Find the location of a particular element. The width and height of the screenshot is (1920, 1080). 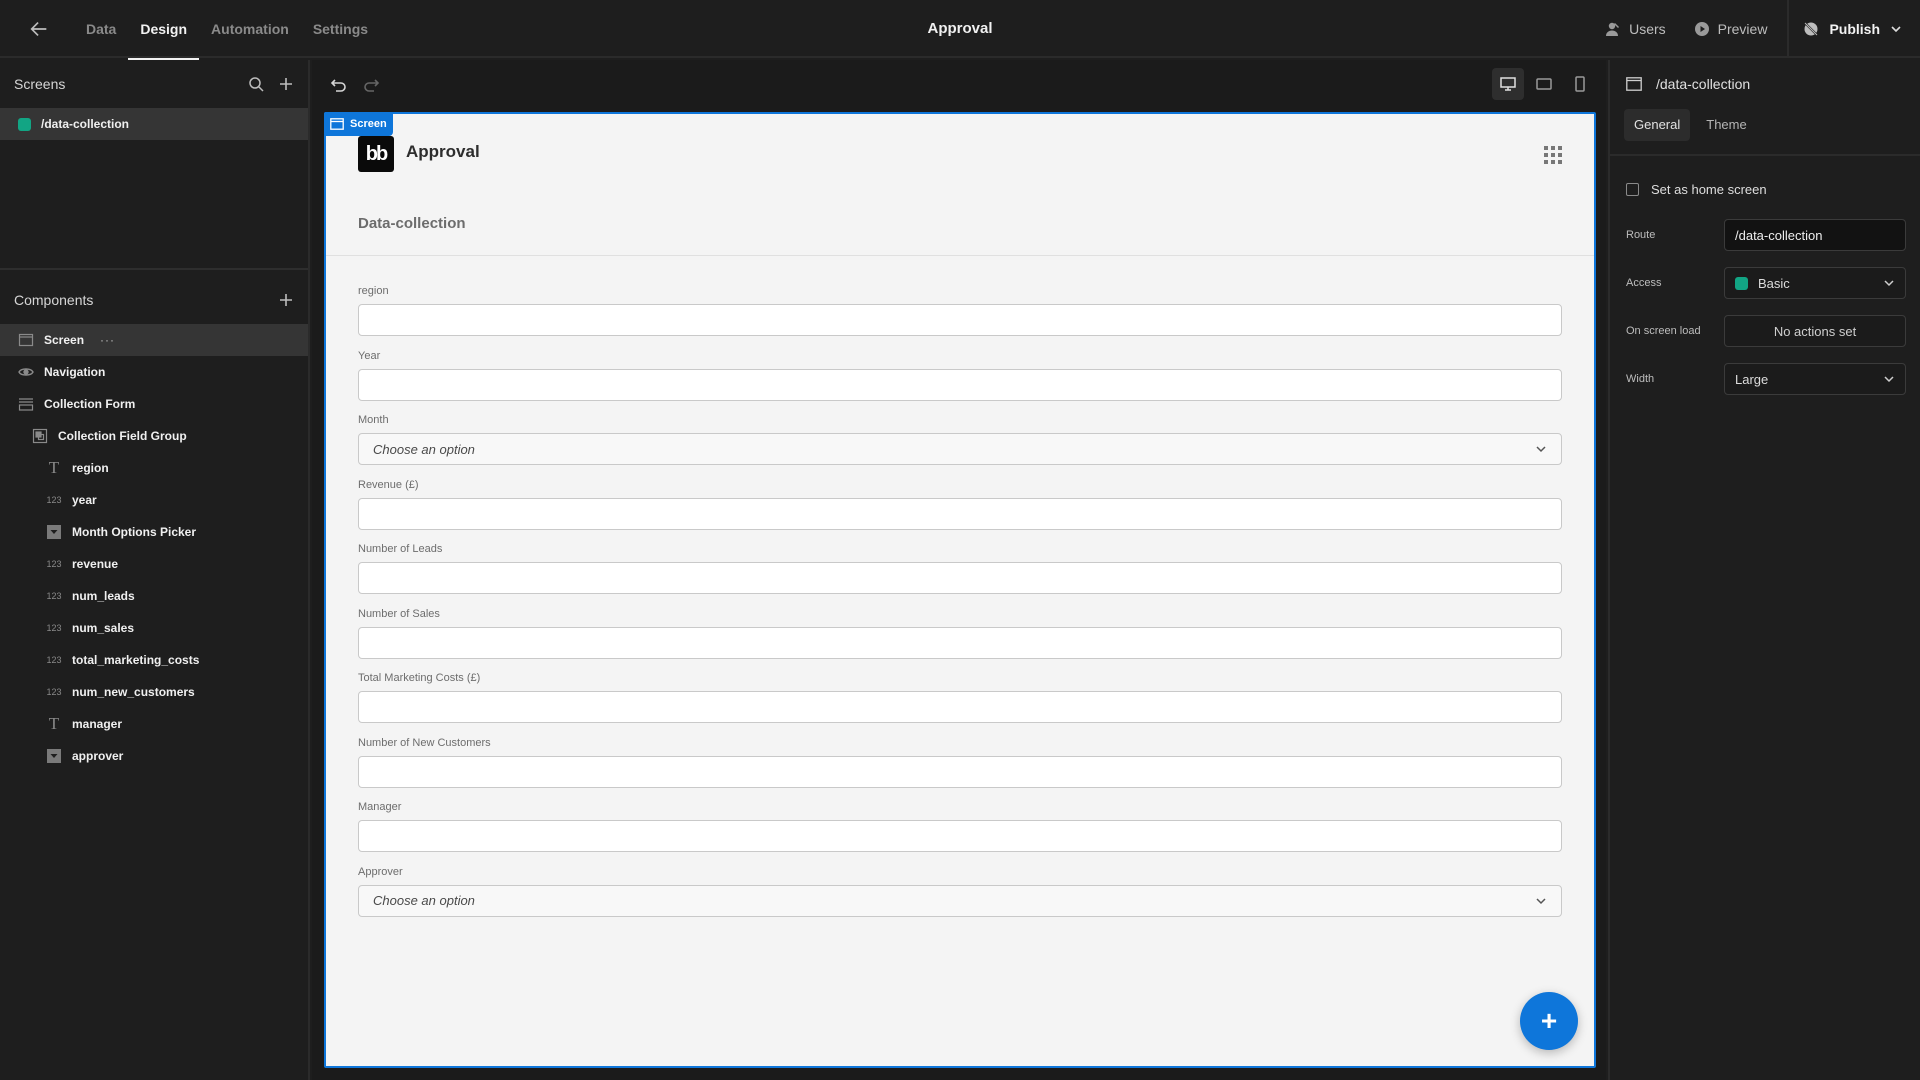

component-revenue: 123 revenue is located at coordinates (154, 564).